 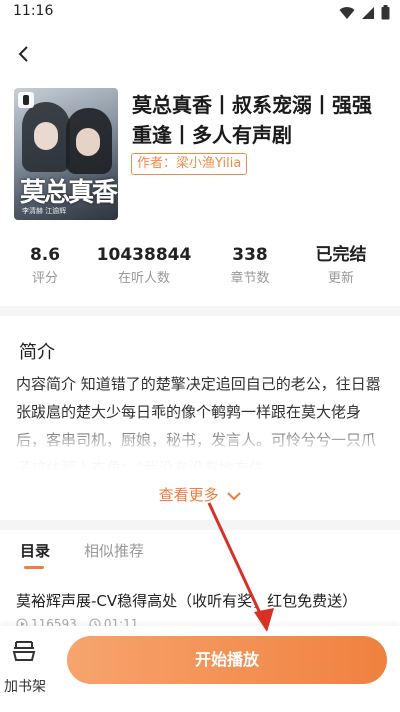 I want to click on status-bar: 11:16, so click(x=200, y=13).